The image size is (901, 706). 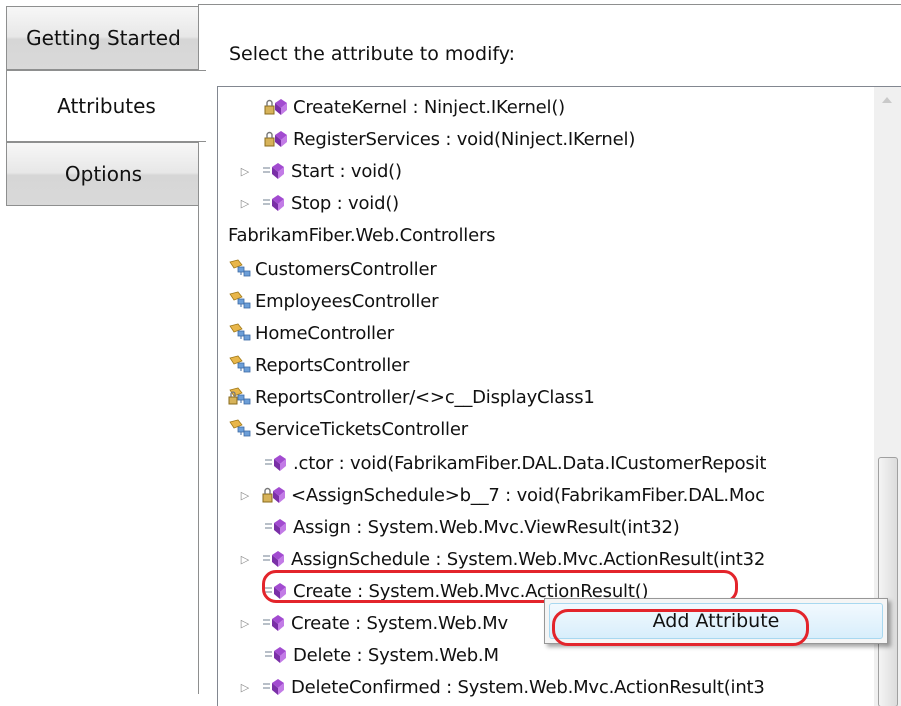 What do you see at coordinates (324, 333) in the screenshot?
I see `tree-row-label: HomeController` at bounding box center [324, 333].